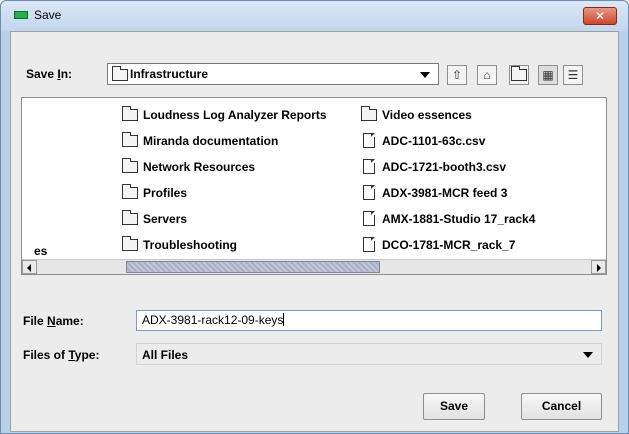 The width and height of the screenshot is (629, 434). I want to click on list-item-label: Network Resources, so click(199, 167).